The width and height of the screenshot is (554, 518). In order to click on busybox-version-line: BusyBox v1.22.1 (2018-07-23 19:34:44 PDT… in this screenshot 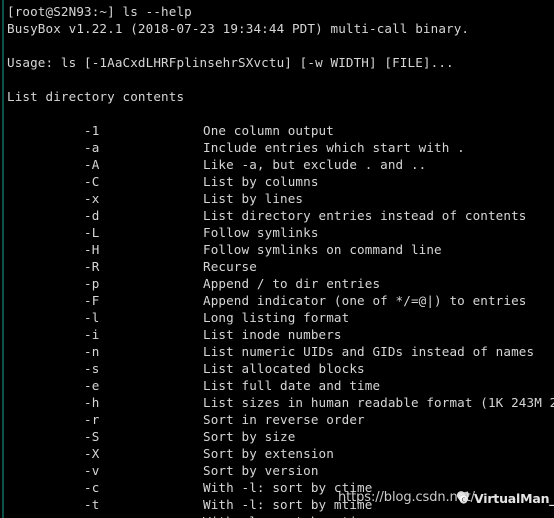, I will do `click(238, 28)`.